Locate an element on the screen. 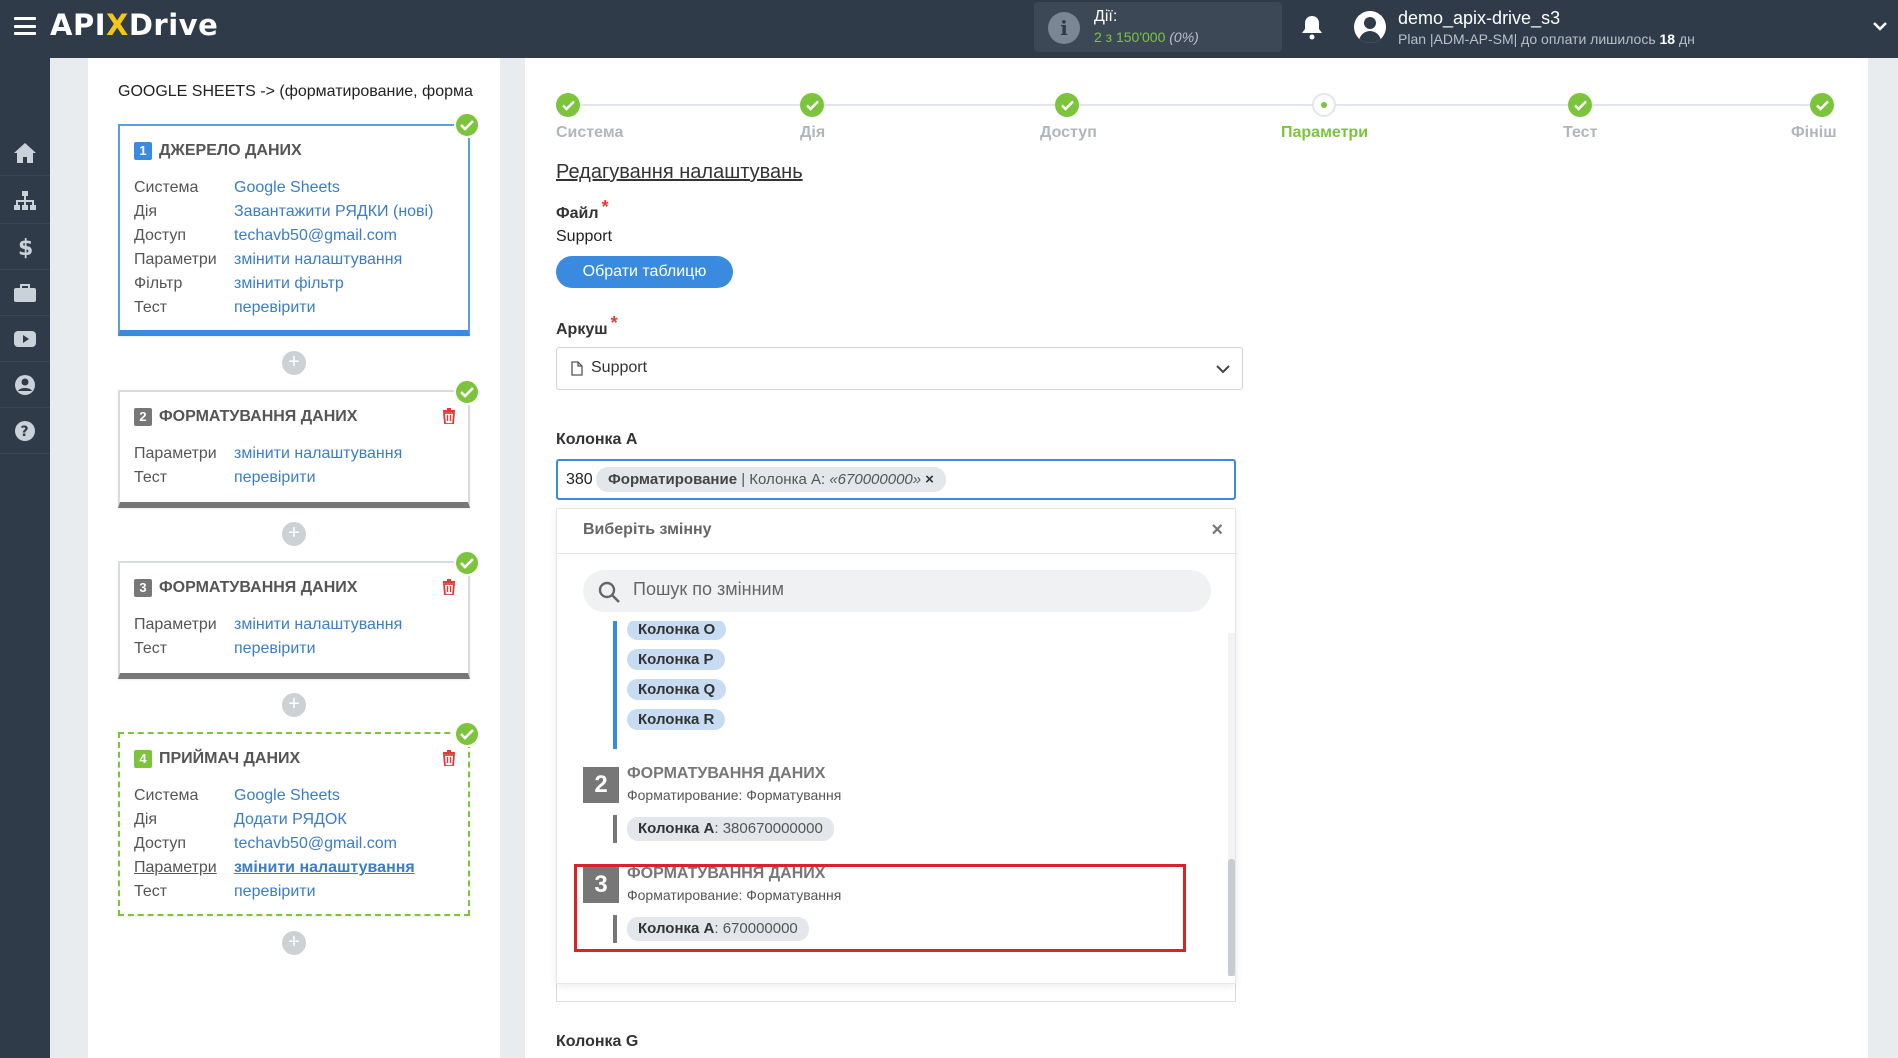  help-icon: ? is located at coordinates (25, 431).